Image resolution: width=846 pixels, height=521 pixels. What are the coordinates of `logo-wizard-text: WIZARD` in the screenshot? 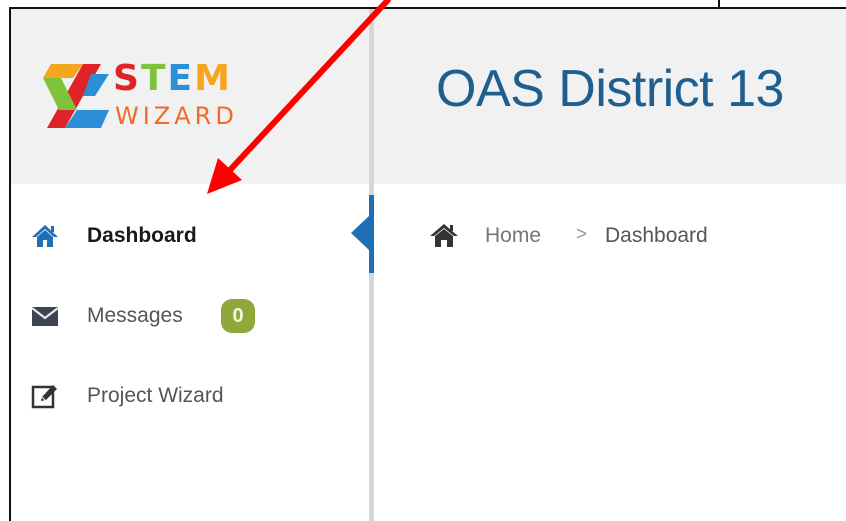 It's located at (176, 116).